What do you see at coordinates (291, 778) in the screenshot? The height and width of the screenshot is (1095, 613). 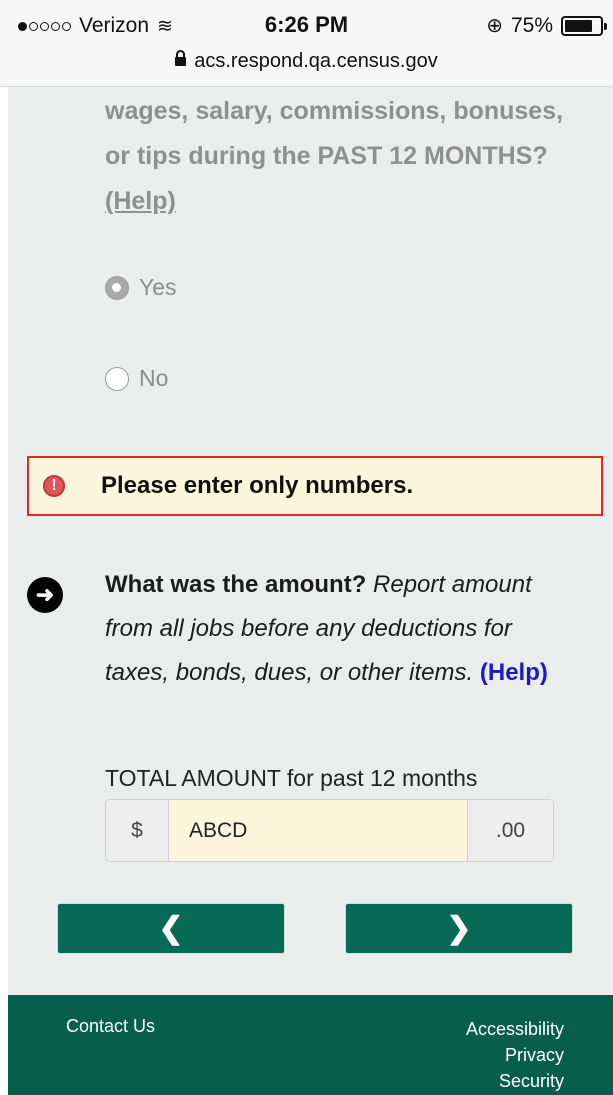 I see `total-amount-label: TOTAL AMOUNT for past 12 months` at bounding box center [291, 778].